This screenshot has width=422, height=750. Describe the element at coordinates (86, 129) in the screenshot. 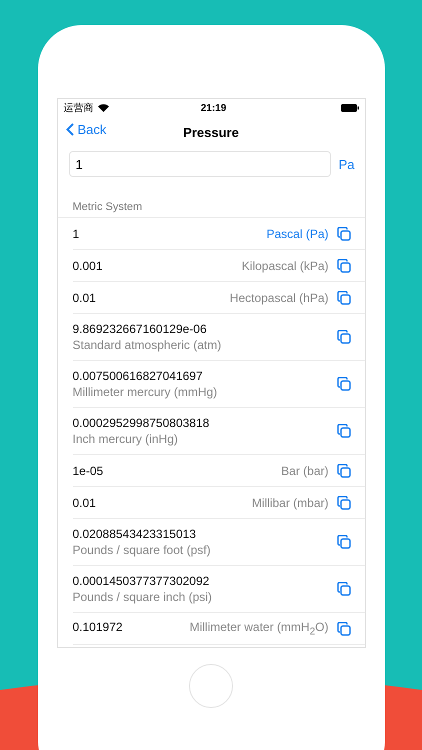

I see `back-button: Back` at that location.